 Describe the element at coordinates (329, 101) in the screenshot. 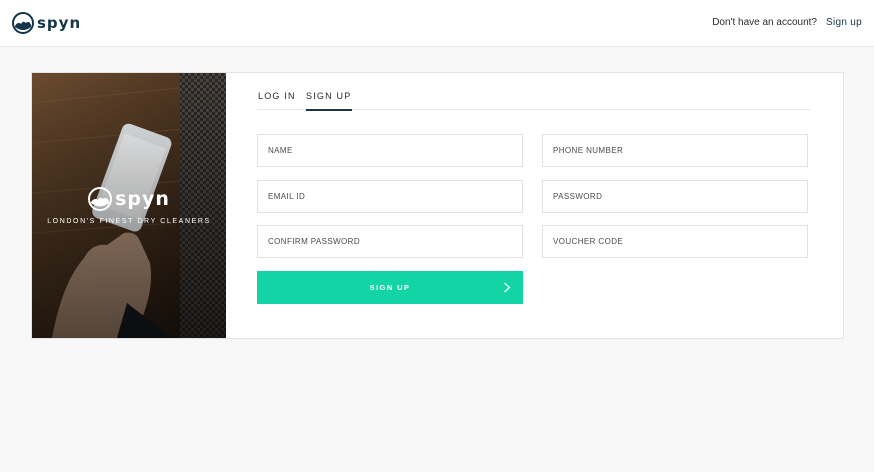

I see `tab-sign-up: SIGN UP` at that location.